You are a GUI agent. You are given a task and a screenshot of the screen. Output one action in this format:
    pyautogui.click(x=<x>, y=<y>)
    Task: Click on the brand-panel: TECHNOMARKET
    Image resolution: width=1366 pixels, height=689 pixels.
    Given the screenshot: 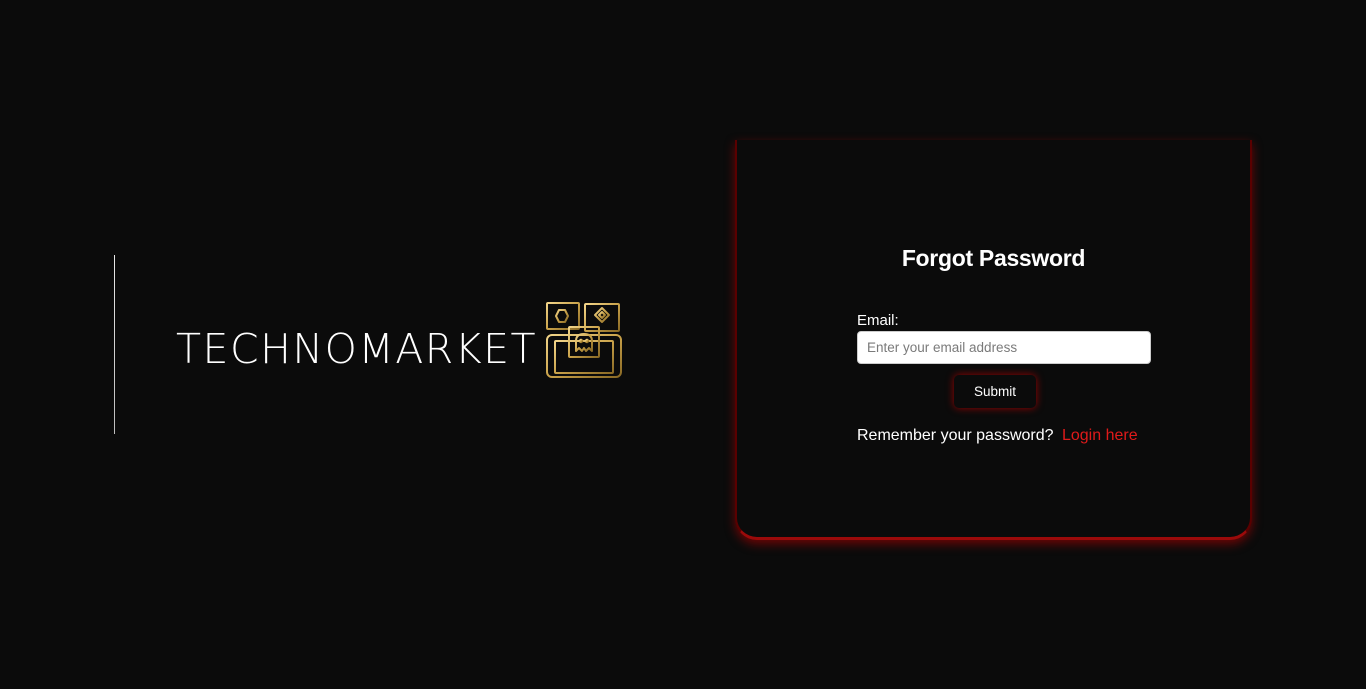 What is the action you would take?
    pyautogui.click(x=425, y=344)
    